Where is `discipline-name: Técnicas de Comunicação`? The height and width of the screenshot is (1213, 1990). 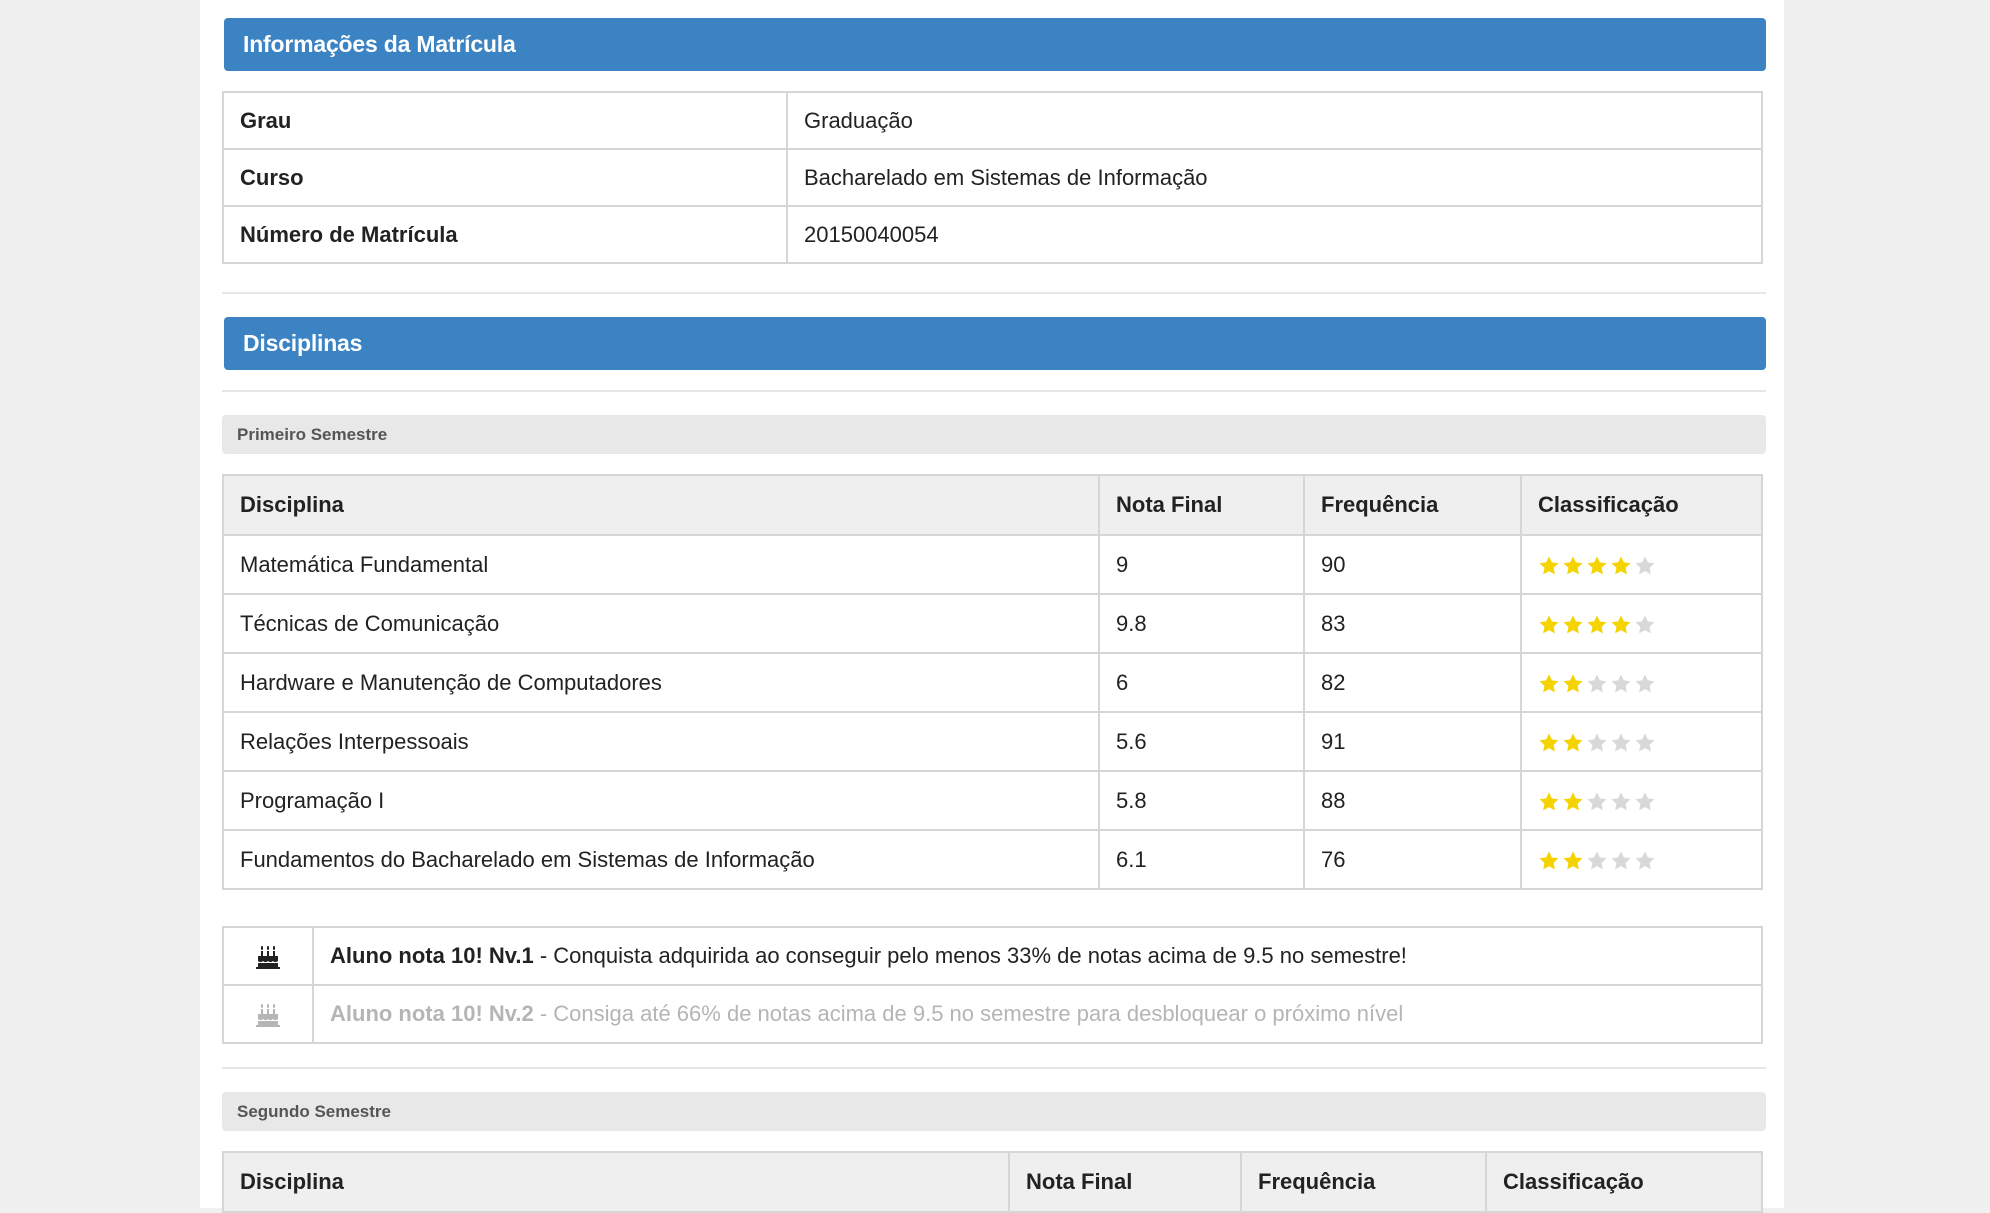 discipline-name: Técnicas de Comunicação is located at coordinates (661, 623).